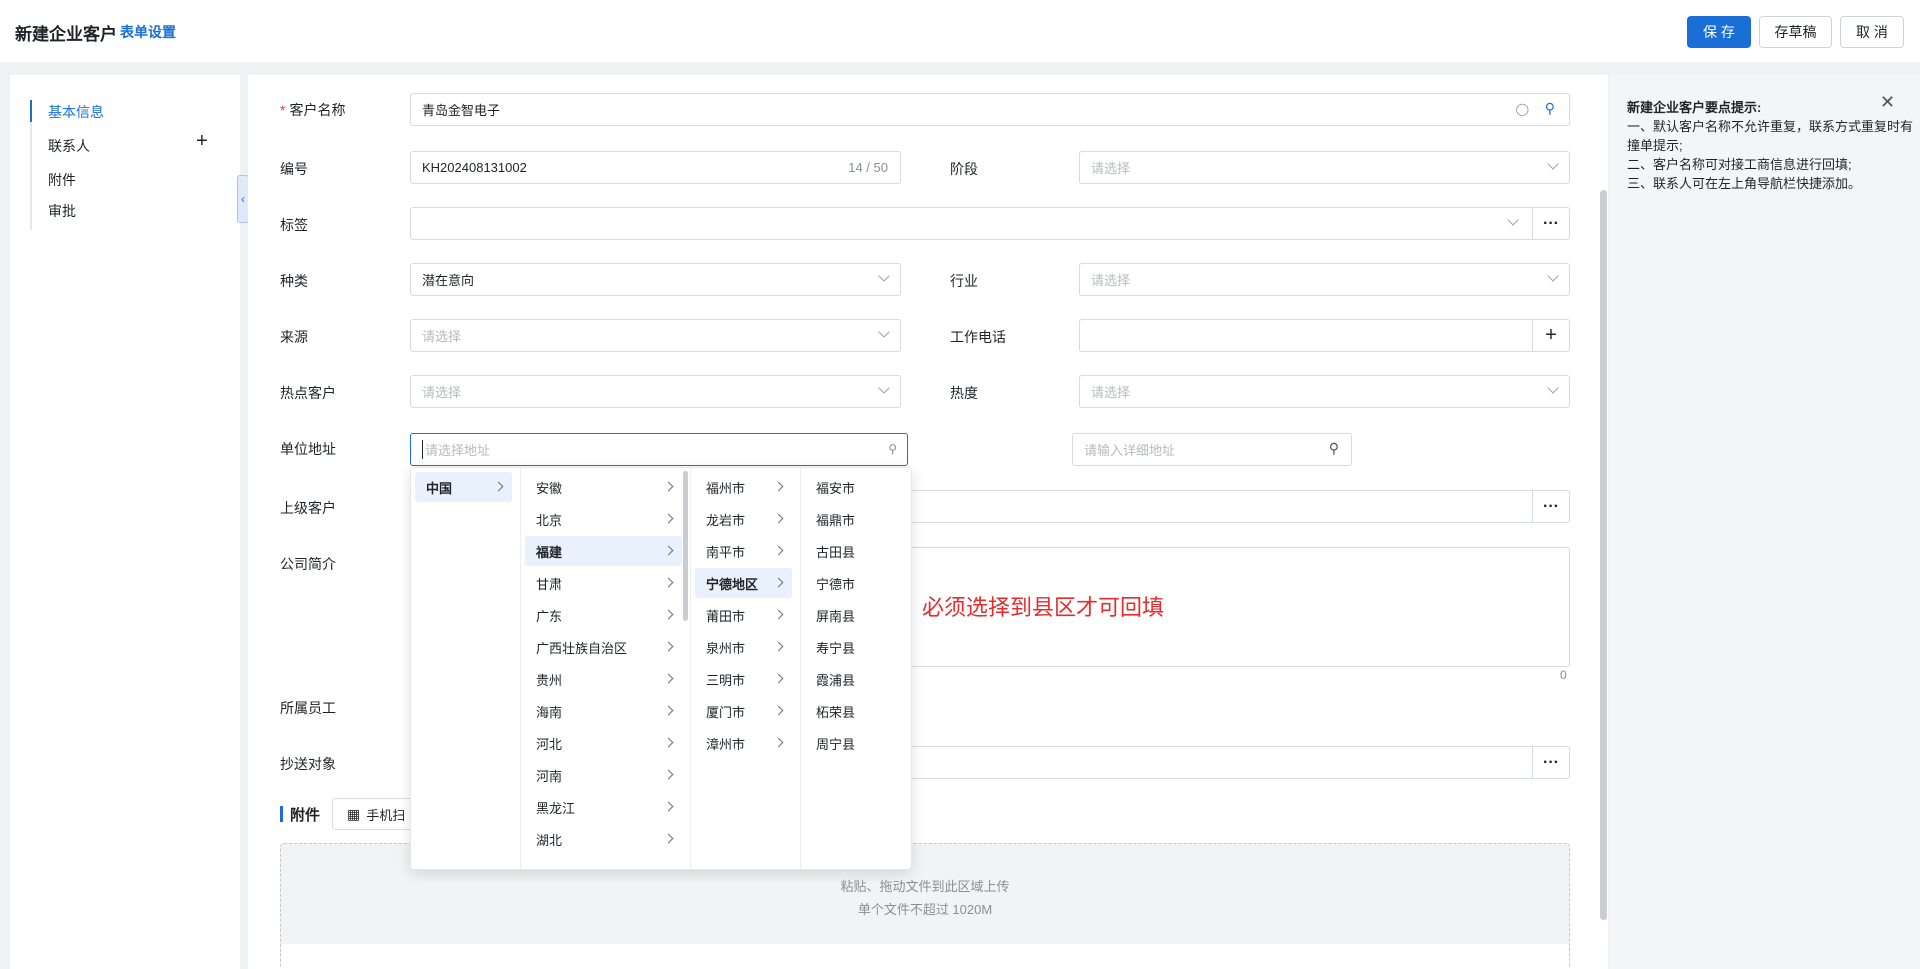 The height and width of the screenshot is (969, 1920). Describe the element at coordinates (1770, 136) in the screenshot. I see `tip-line-1: 一、默认客户名称不允许重复，联系方式重复时有撞单提示;` at that location.